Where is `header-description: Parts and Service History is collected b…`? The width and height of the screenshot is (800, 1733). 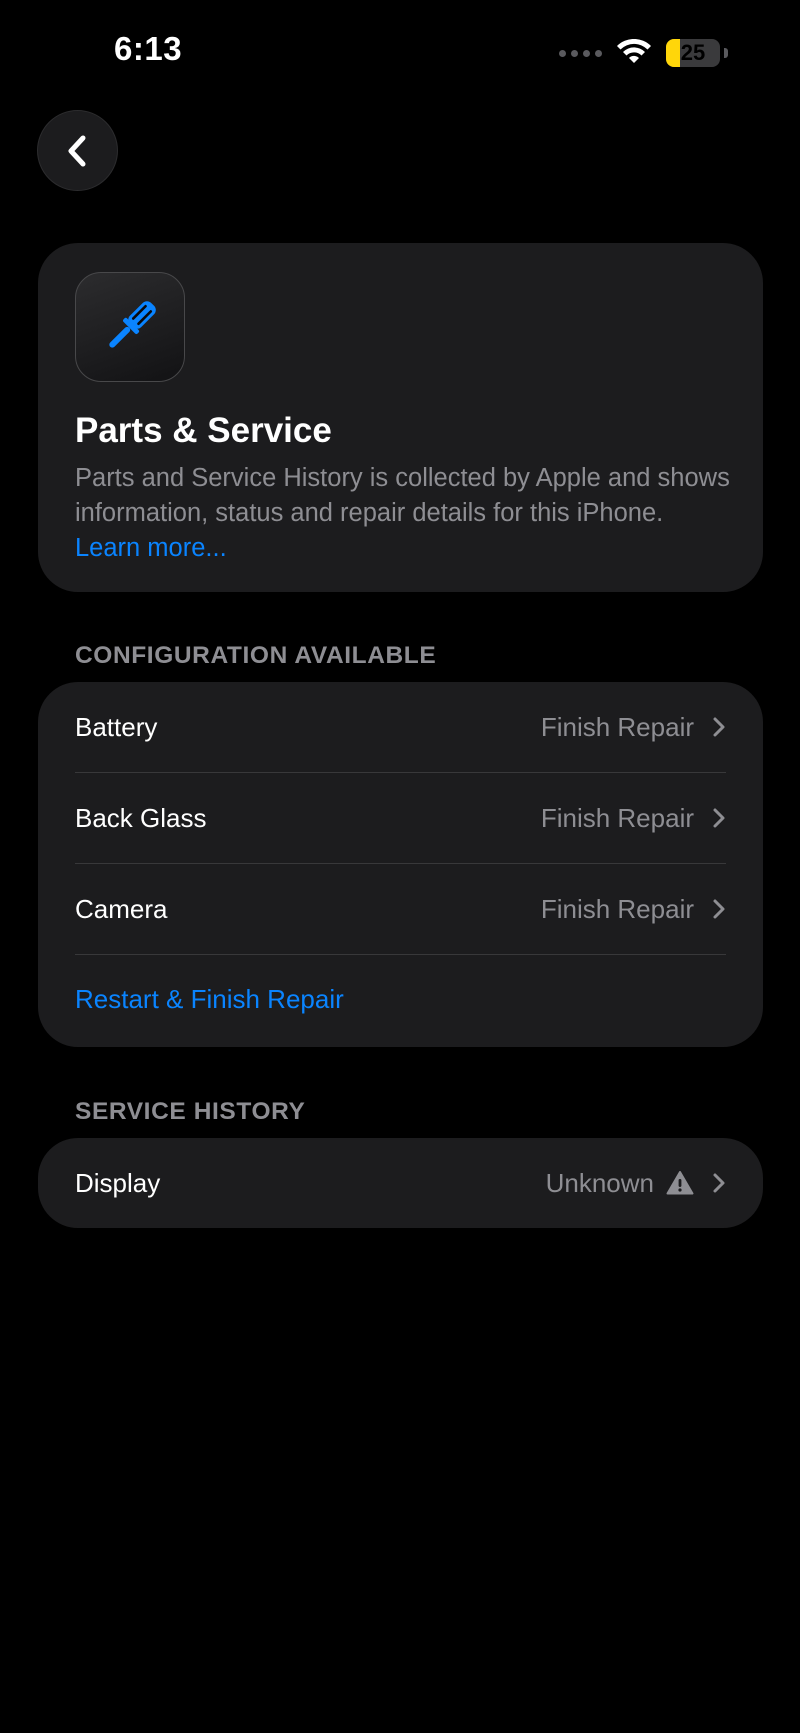
header-description: Parts and Service History is collected b… is located at coordinates (405, 513).